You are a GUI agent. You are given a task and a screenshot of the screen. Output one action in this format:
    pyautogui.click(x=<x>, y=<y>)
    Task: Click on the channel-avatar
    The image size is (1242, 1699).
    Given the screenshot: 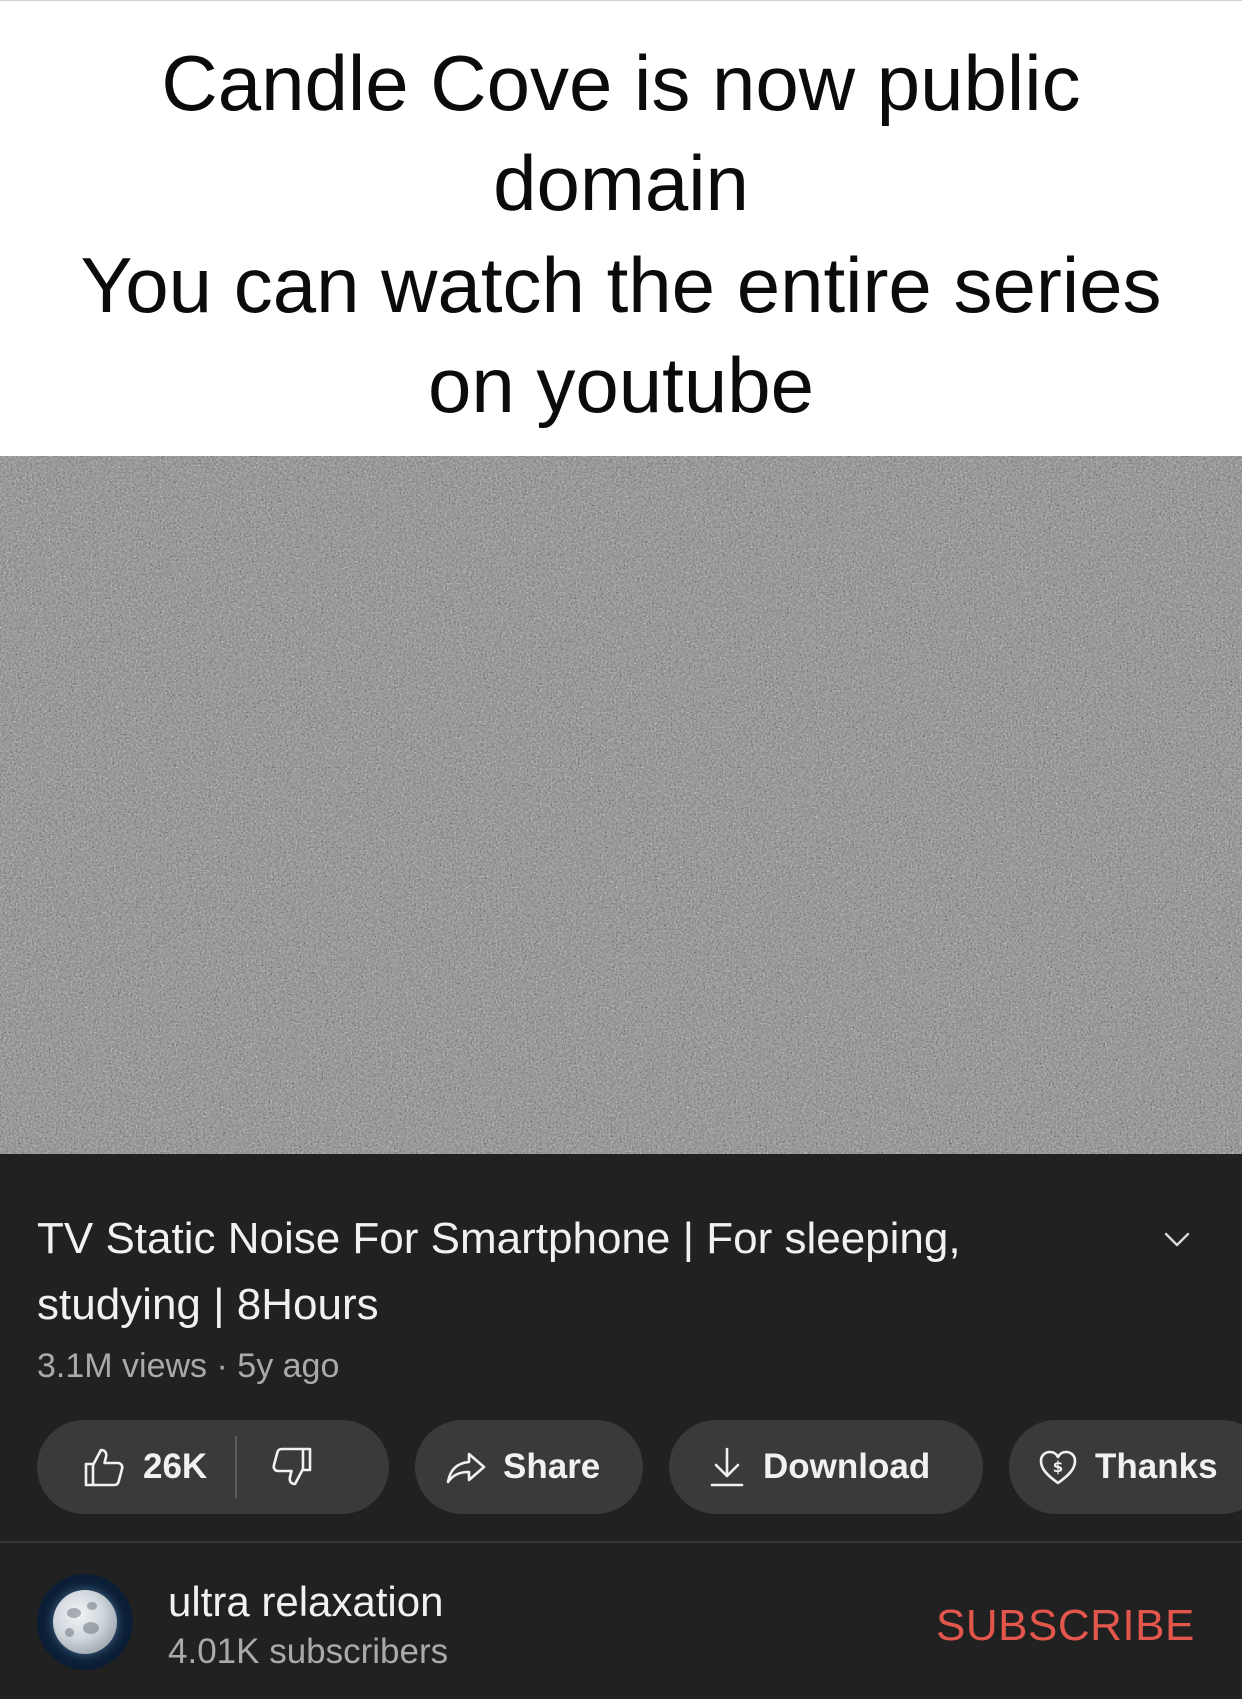 What is the action you would take?
    pyautogui.click(x=85, y=1622)
    